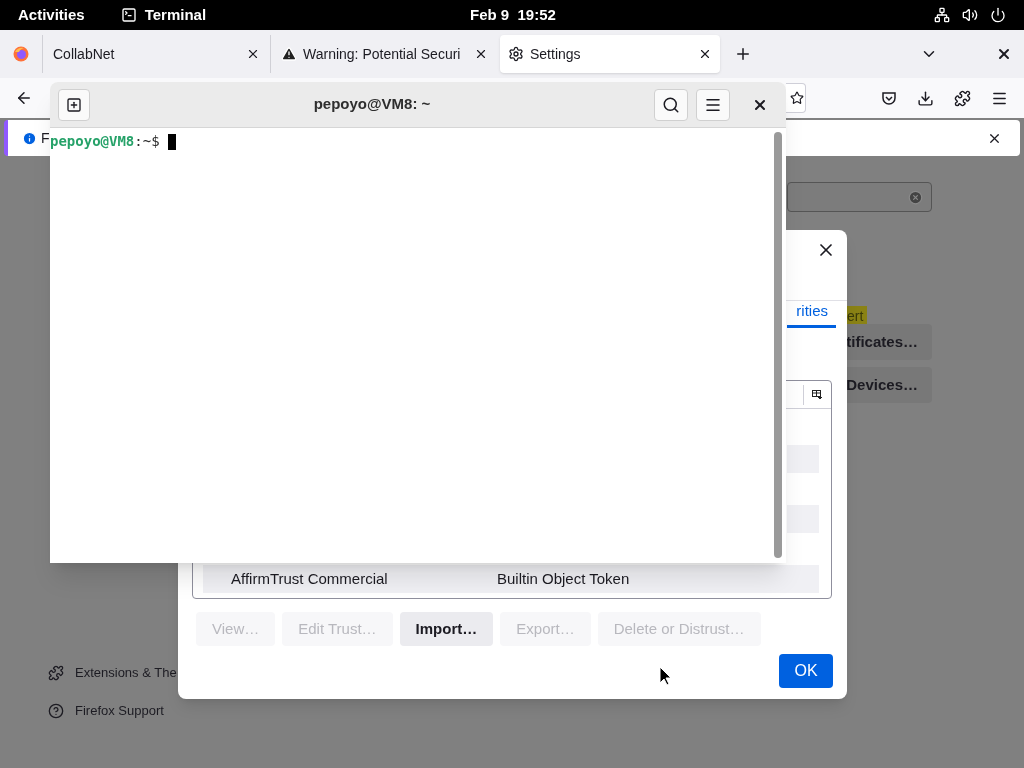  What do you see at coordinates (962, 98) in the screenshot?
I see `extensions-icon` at bounding box center [962, 98].